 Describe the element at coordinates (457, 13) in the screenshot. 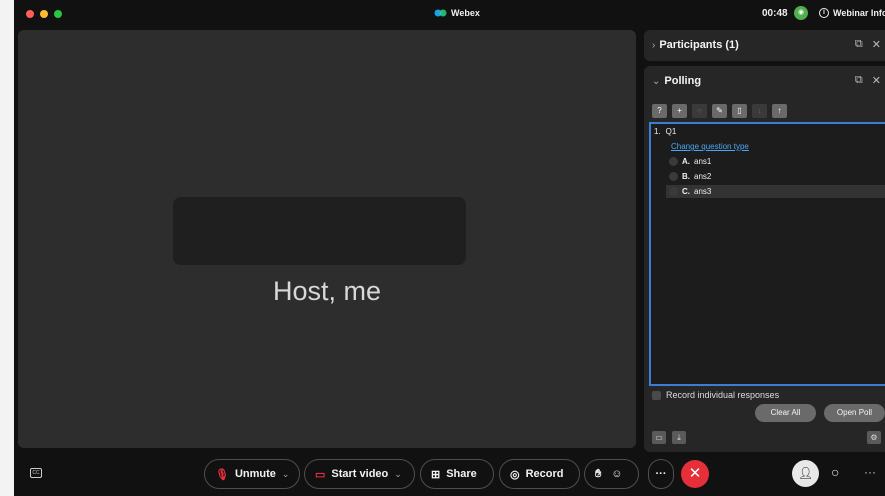

I see `window-title: Webex` at that location.